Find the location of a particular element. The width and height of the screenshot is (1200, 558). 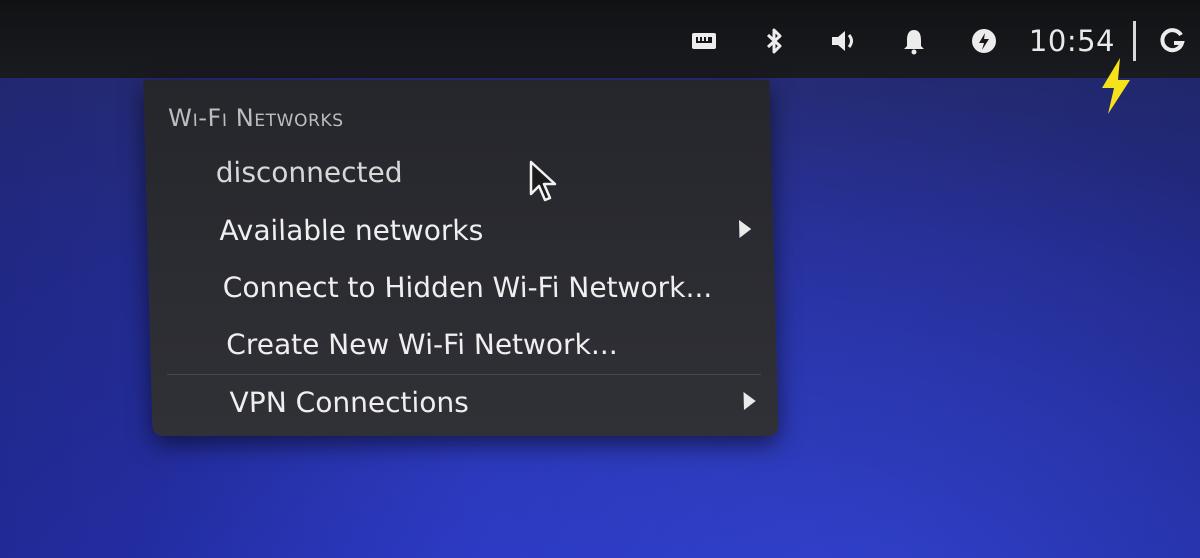

session-g-icon is located at coordinates (1173, 41).